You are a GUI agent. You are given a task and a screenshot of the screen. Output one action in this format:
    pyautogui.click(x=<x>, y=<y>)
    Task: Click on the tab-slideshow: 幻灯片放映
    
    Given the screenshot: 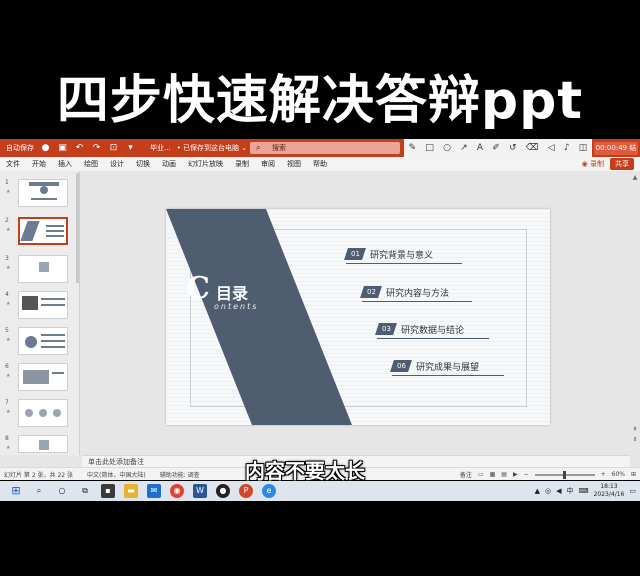 What is the action you would take?
    pyautogui.click(x=205, y=164)
    